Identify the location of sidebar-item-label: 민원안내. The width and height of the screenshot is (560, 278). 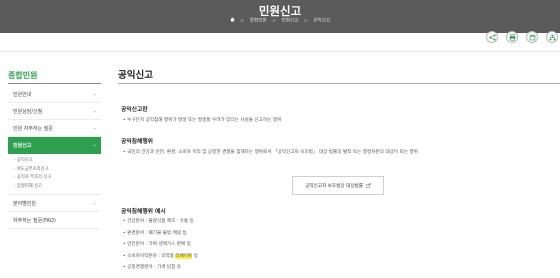
(22, 94).